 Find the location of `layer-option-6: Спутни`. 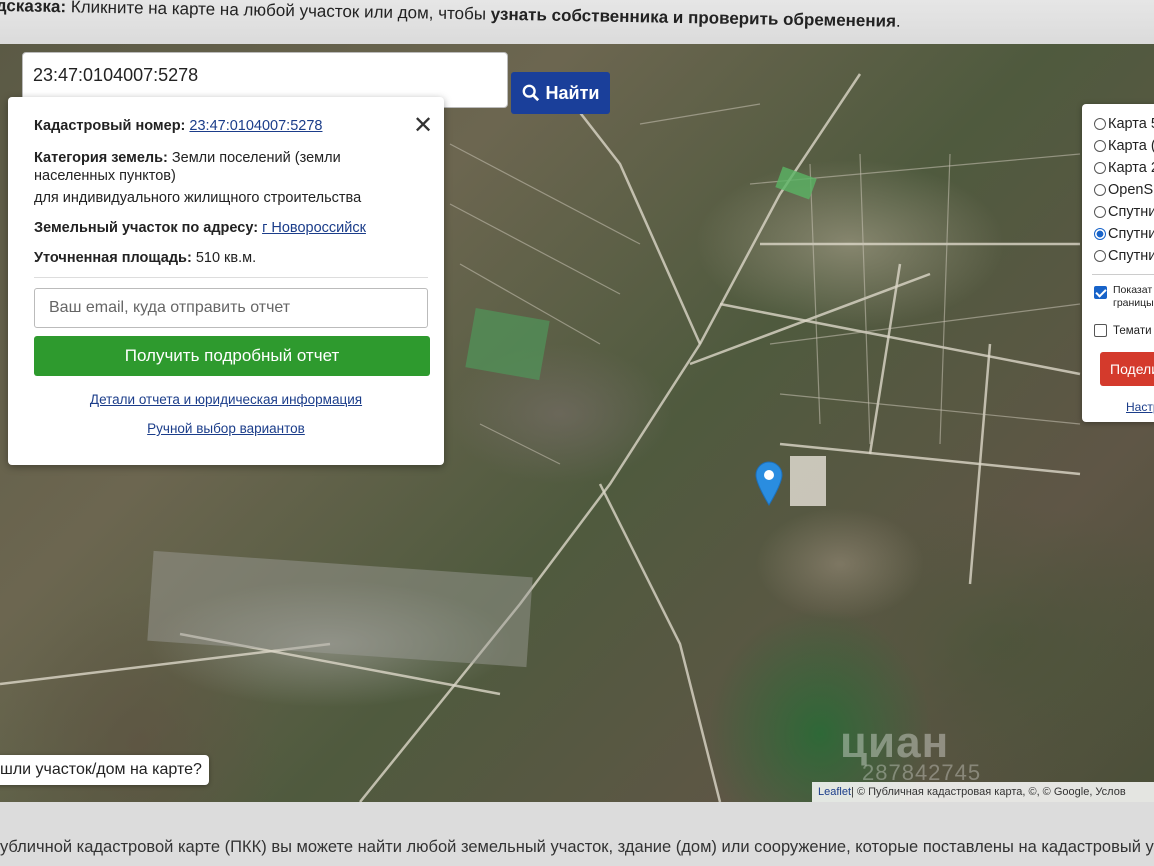

layer-option-6: Спутни is located at coordinates (1124, 256).